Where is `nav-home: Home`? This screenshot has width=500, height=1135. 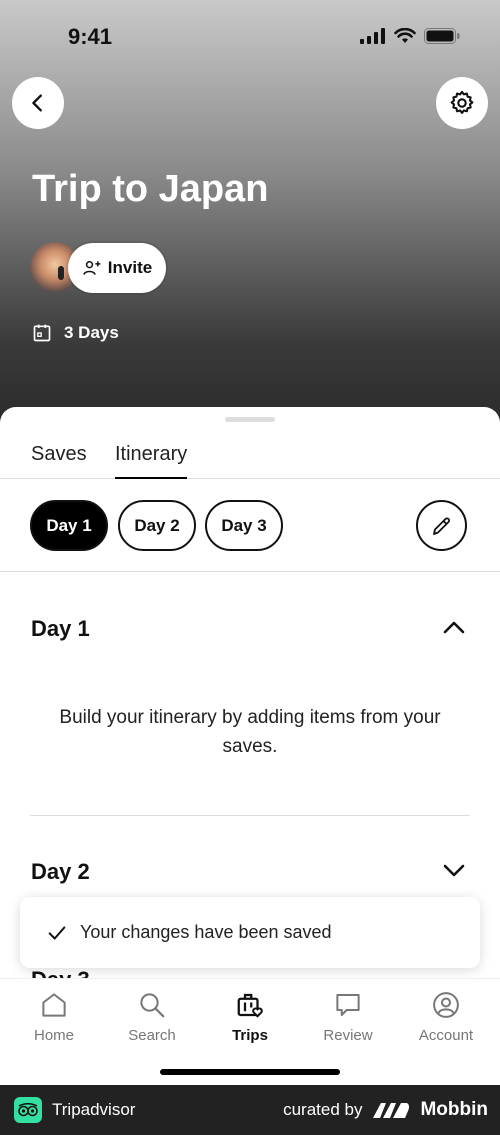 nav-home: Home is located at coordinates (54, 1016).